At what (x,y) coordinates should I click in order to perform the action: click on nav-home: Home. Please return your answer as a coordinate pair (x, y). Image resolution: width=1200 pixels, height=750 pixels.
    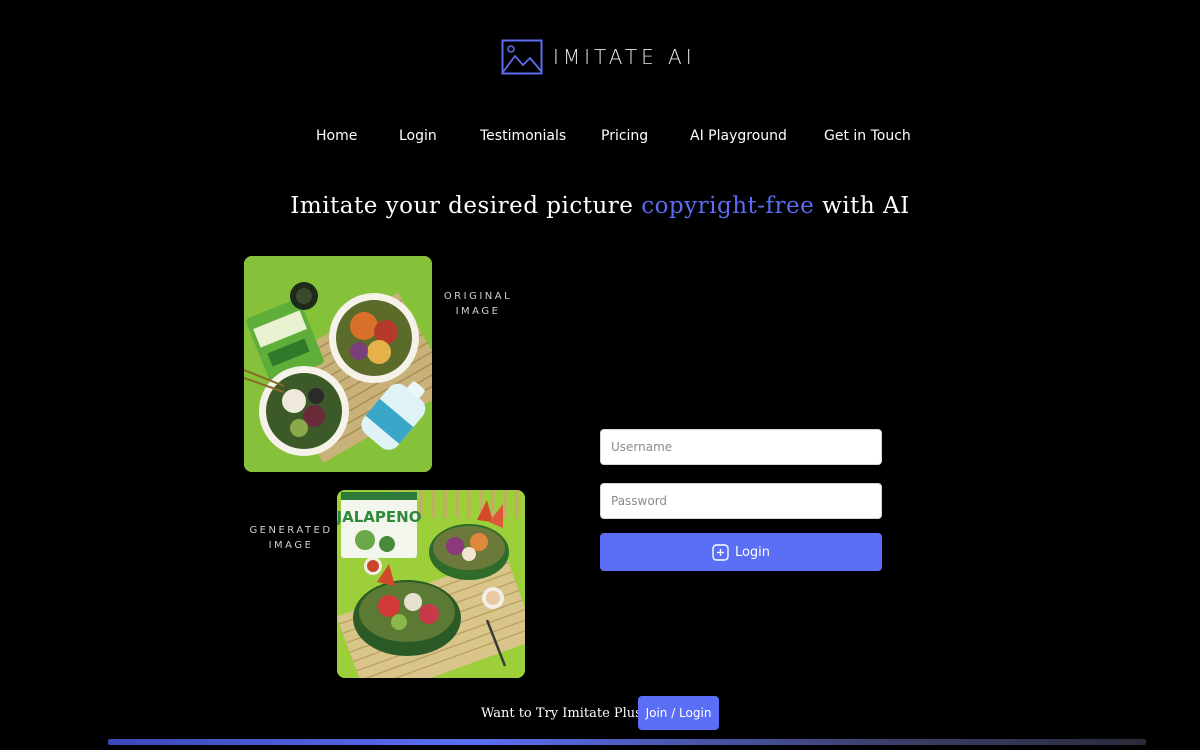
    Looking at the image, I should click on (336, 136).